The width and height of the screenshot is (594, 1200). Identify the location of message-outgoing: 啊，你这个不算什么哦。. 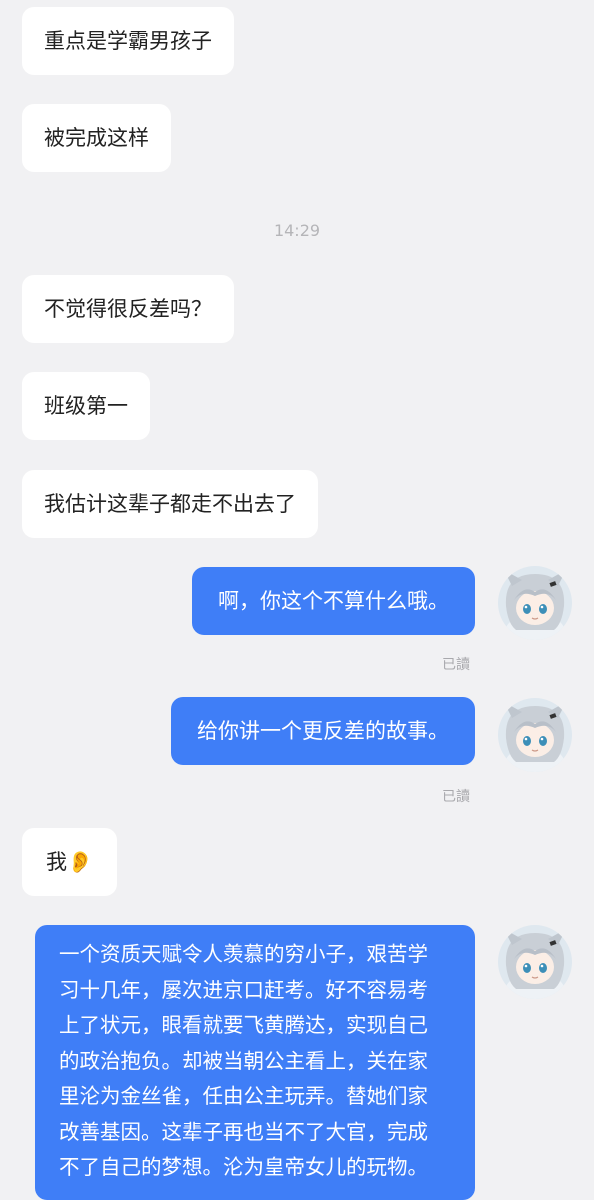
(333, 601).